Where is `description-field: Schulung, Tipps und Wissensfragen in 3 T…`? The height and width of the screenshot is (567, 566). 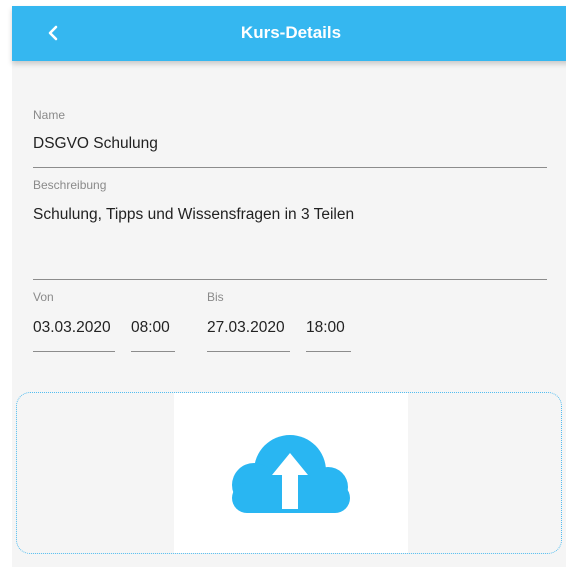 description-field: Schulung, Tipps und Wissensfragen in 3 T… is located at coordinates (193, 215).